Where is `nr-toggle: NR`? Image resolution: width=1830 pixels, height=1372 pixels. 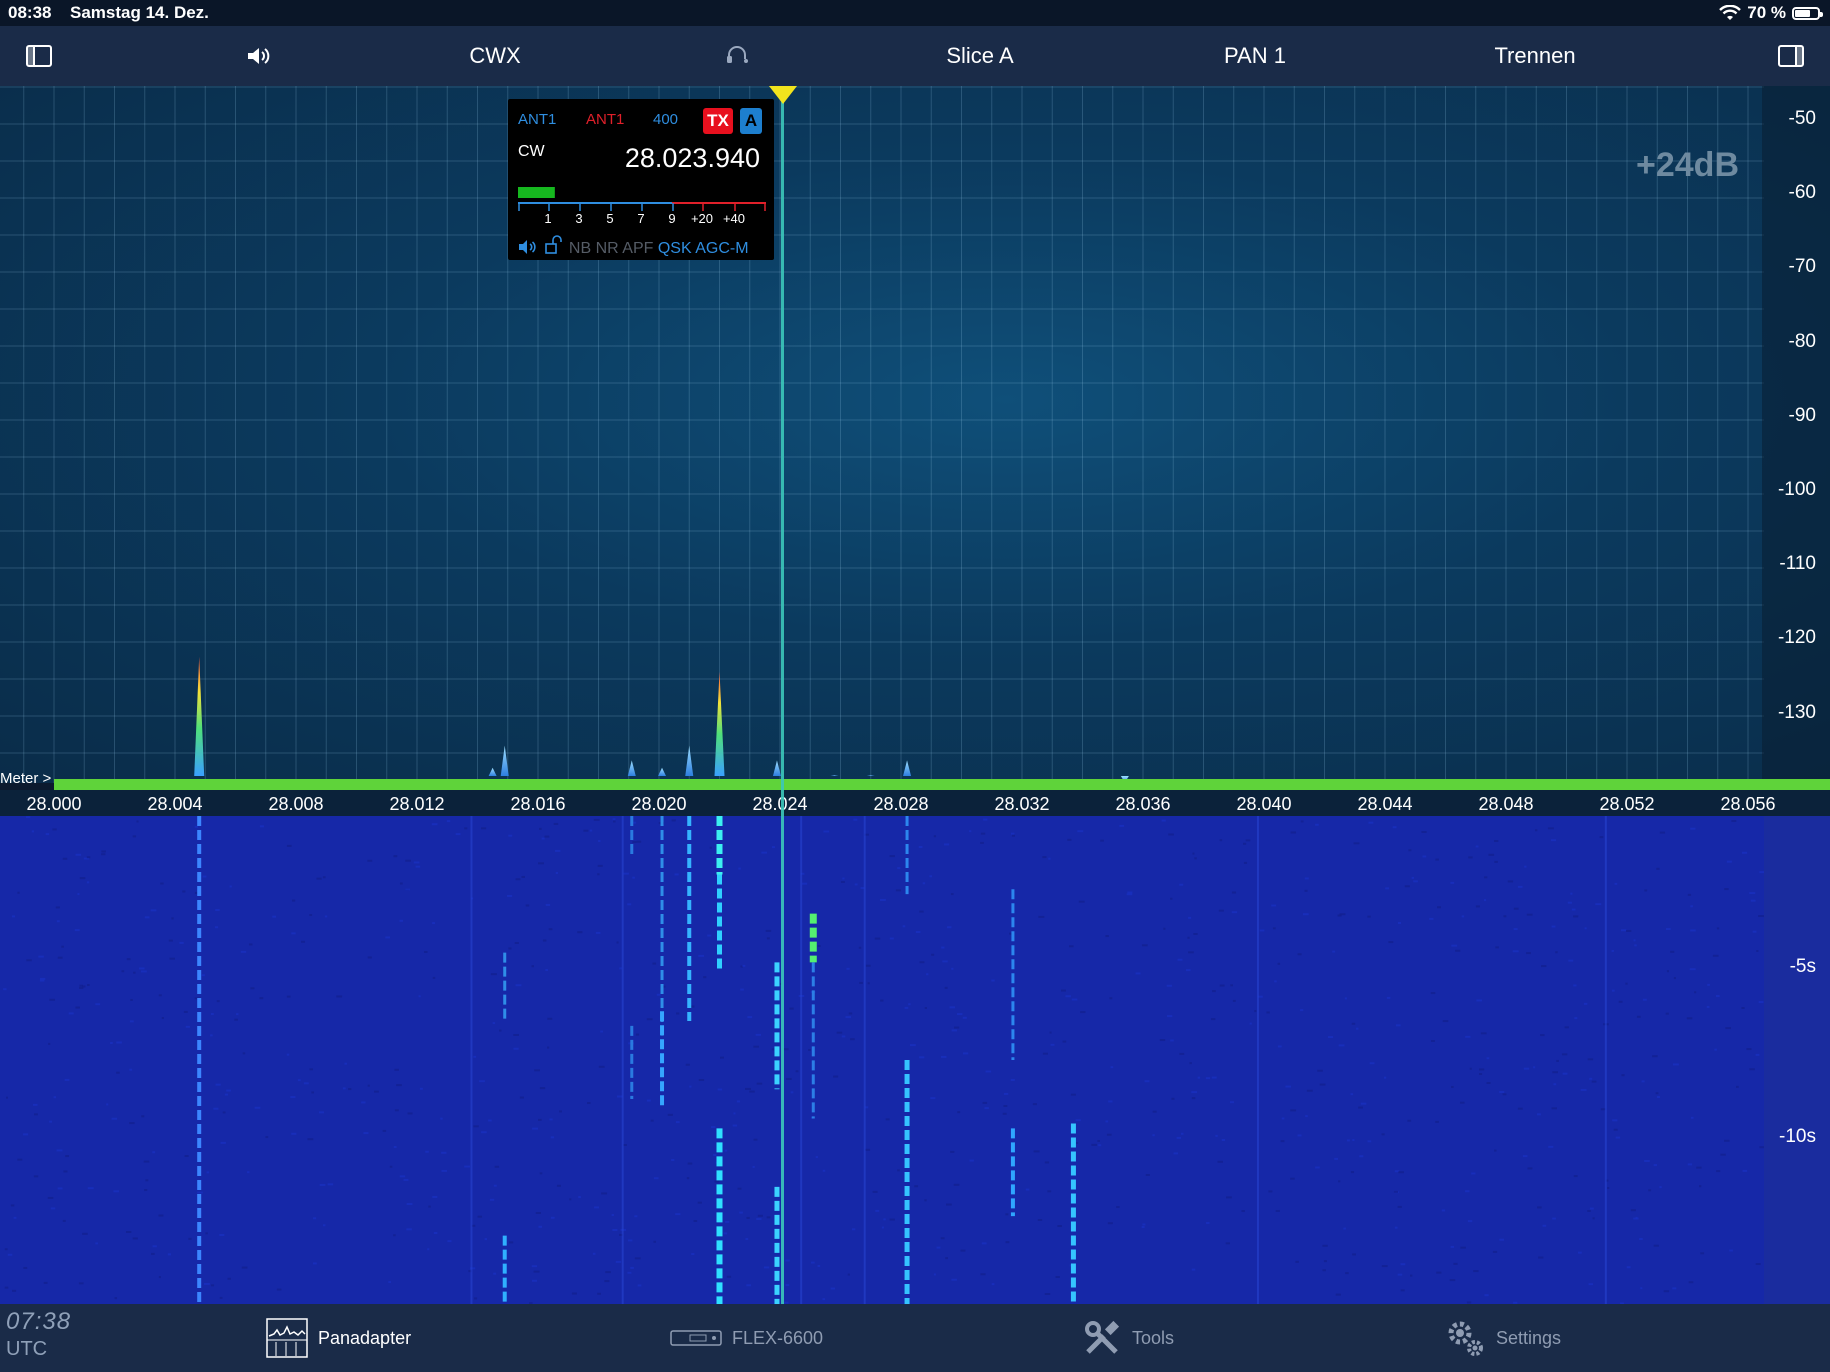 nr-toggle: NR is located at coordinates (607, 248).